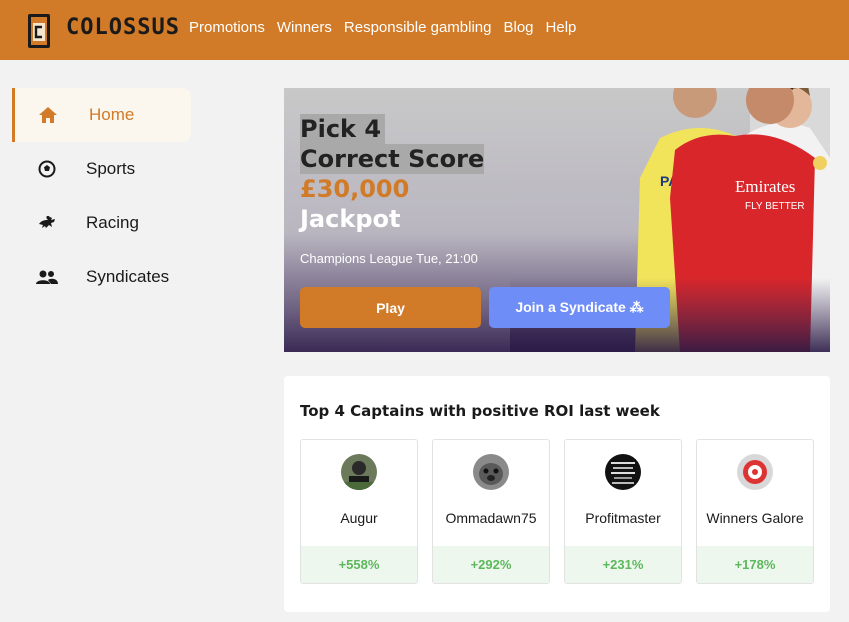 This screenshot has height=622, width=849. I want to click on captain-name: Winners Galore, so click(755, 518).